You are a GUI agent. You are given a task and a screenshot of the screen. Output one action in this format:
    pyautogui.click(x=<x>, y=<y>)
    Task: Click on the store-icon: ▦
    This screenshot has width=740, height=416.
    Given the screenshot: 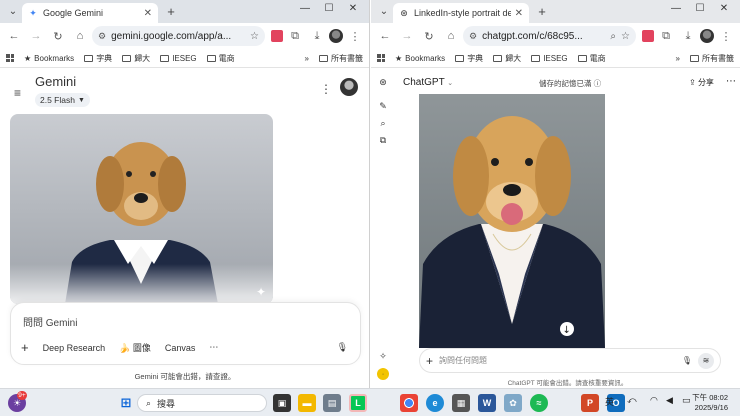 What is the action you would take?
    pyautogui.click(x=461, y=403)
    